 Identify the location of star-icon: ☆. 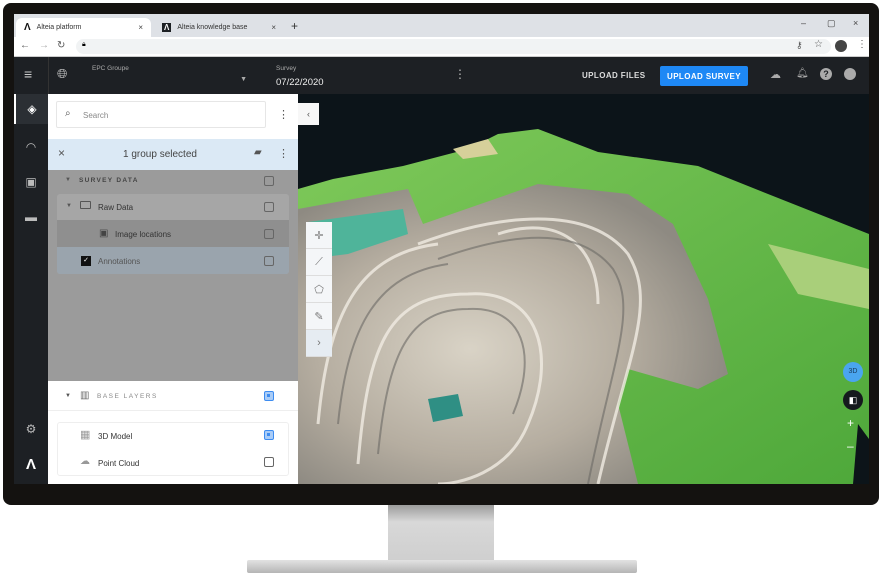
(818, 44).